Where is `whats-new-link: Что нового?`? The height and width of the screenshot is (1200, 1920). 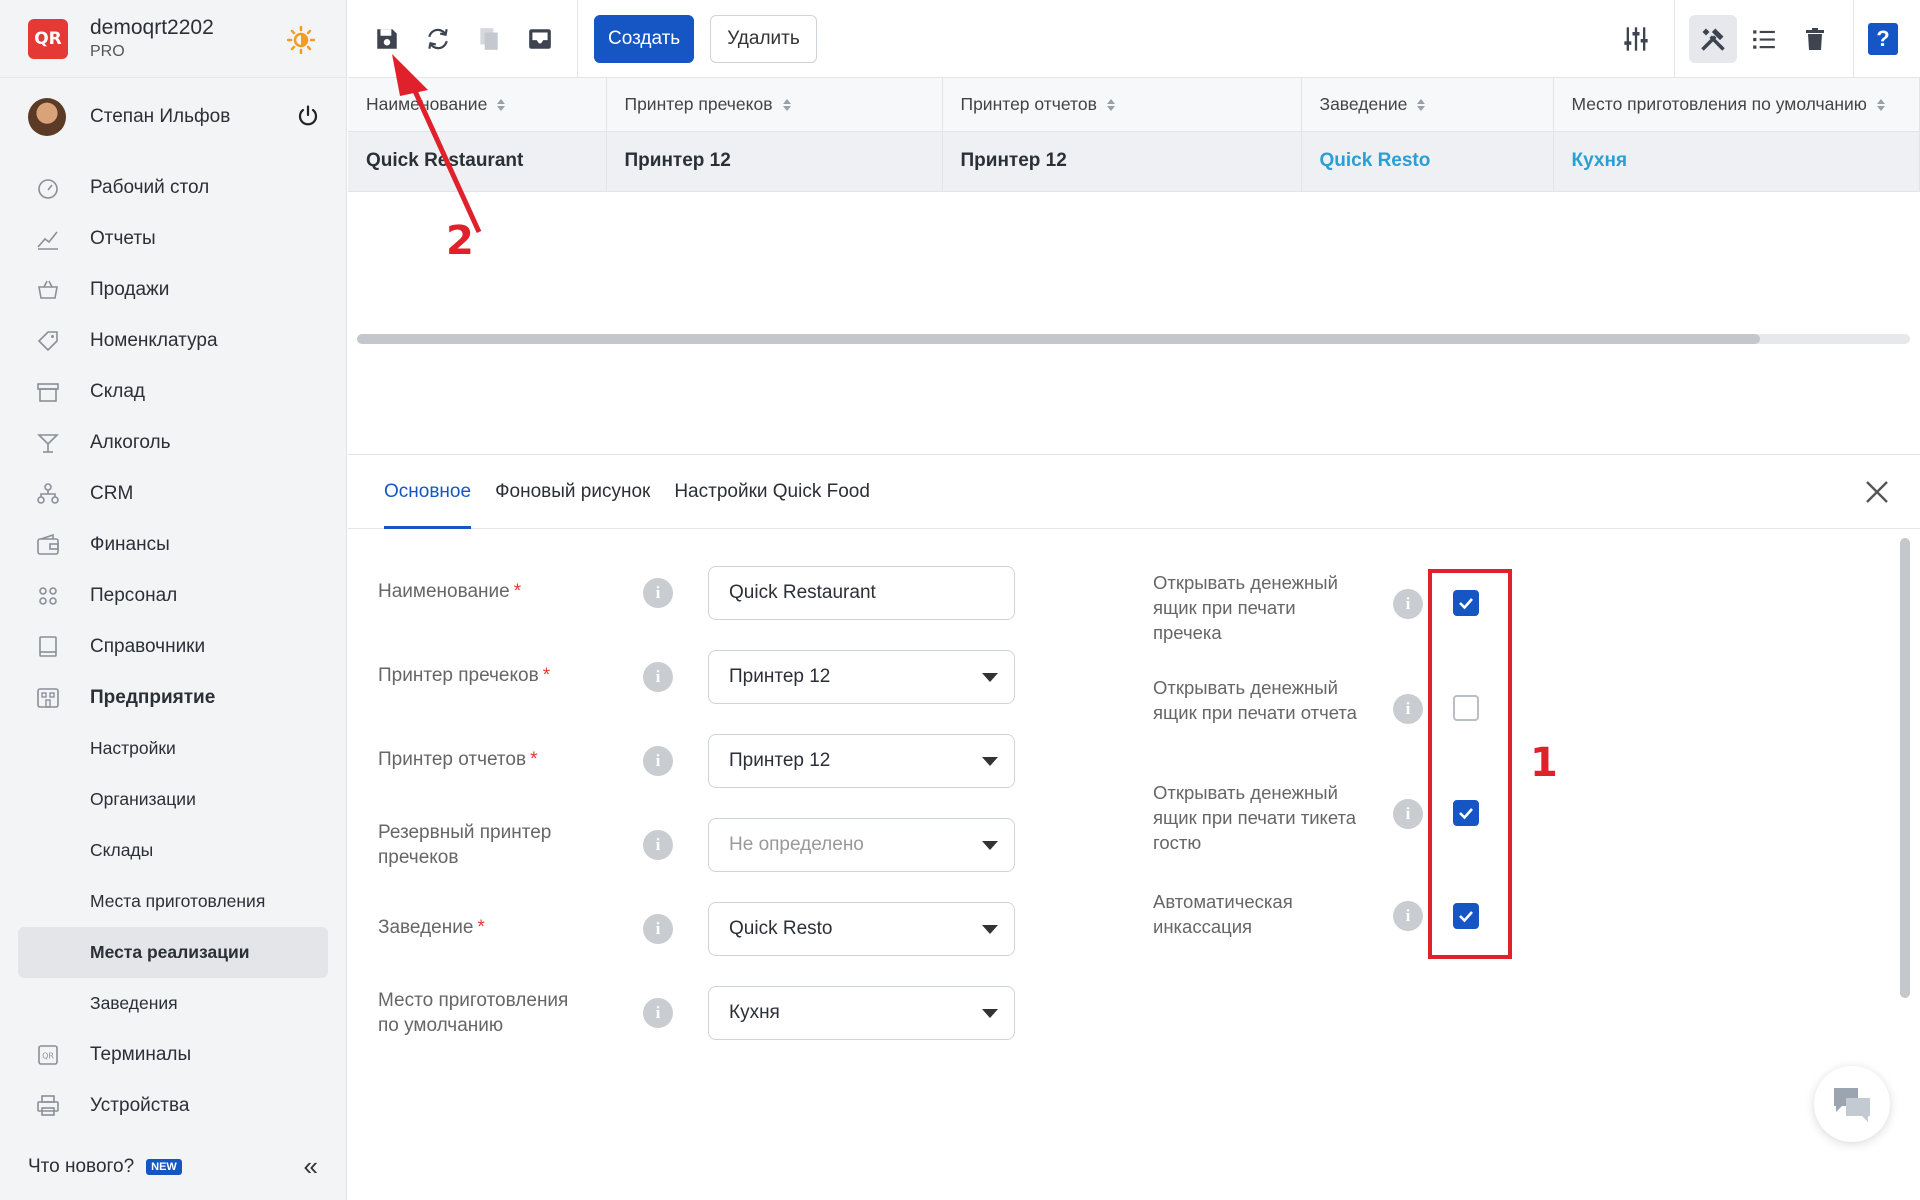 whats-new-link: Что нового? is located at coordinates (81, 1167).